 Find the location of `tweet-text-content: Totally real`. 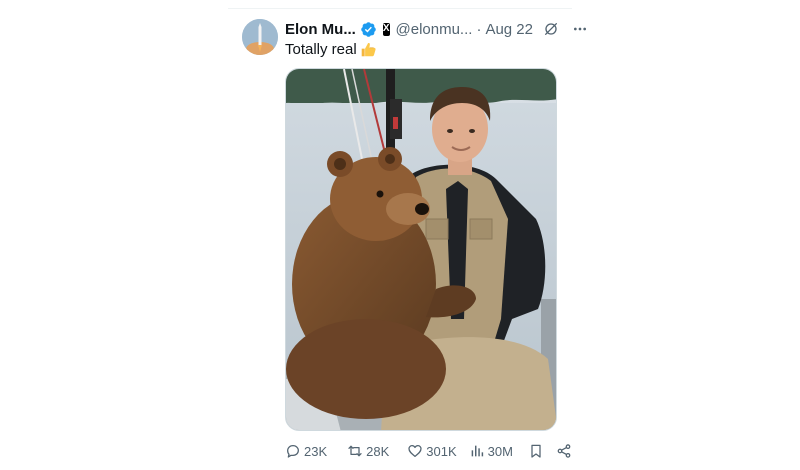

tweet-text-content: Totally real is located at coordinates (321, 49).